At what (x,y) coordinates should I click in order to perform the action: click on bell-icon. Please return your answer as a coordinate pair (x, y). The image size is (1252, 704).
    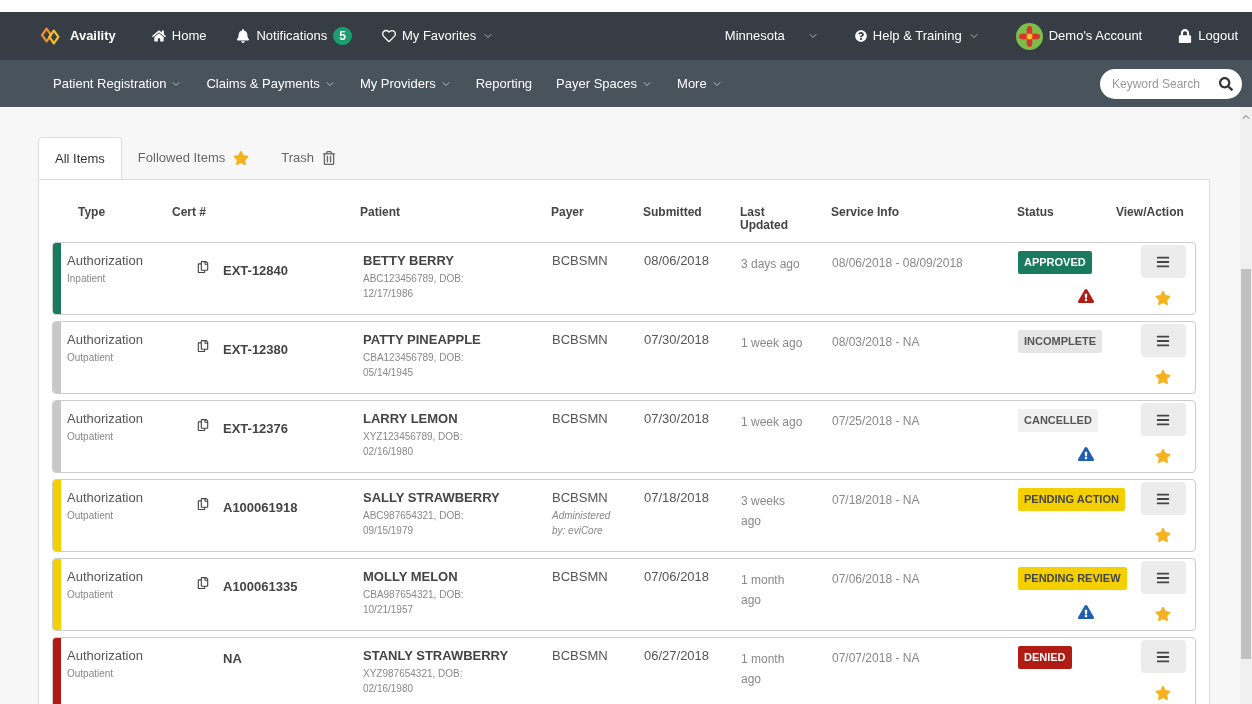
    Looking at the image, I should click on (243, 36).